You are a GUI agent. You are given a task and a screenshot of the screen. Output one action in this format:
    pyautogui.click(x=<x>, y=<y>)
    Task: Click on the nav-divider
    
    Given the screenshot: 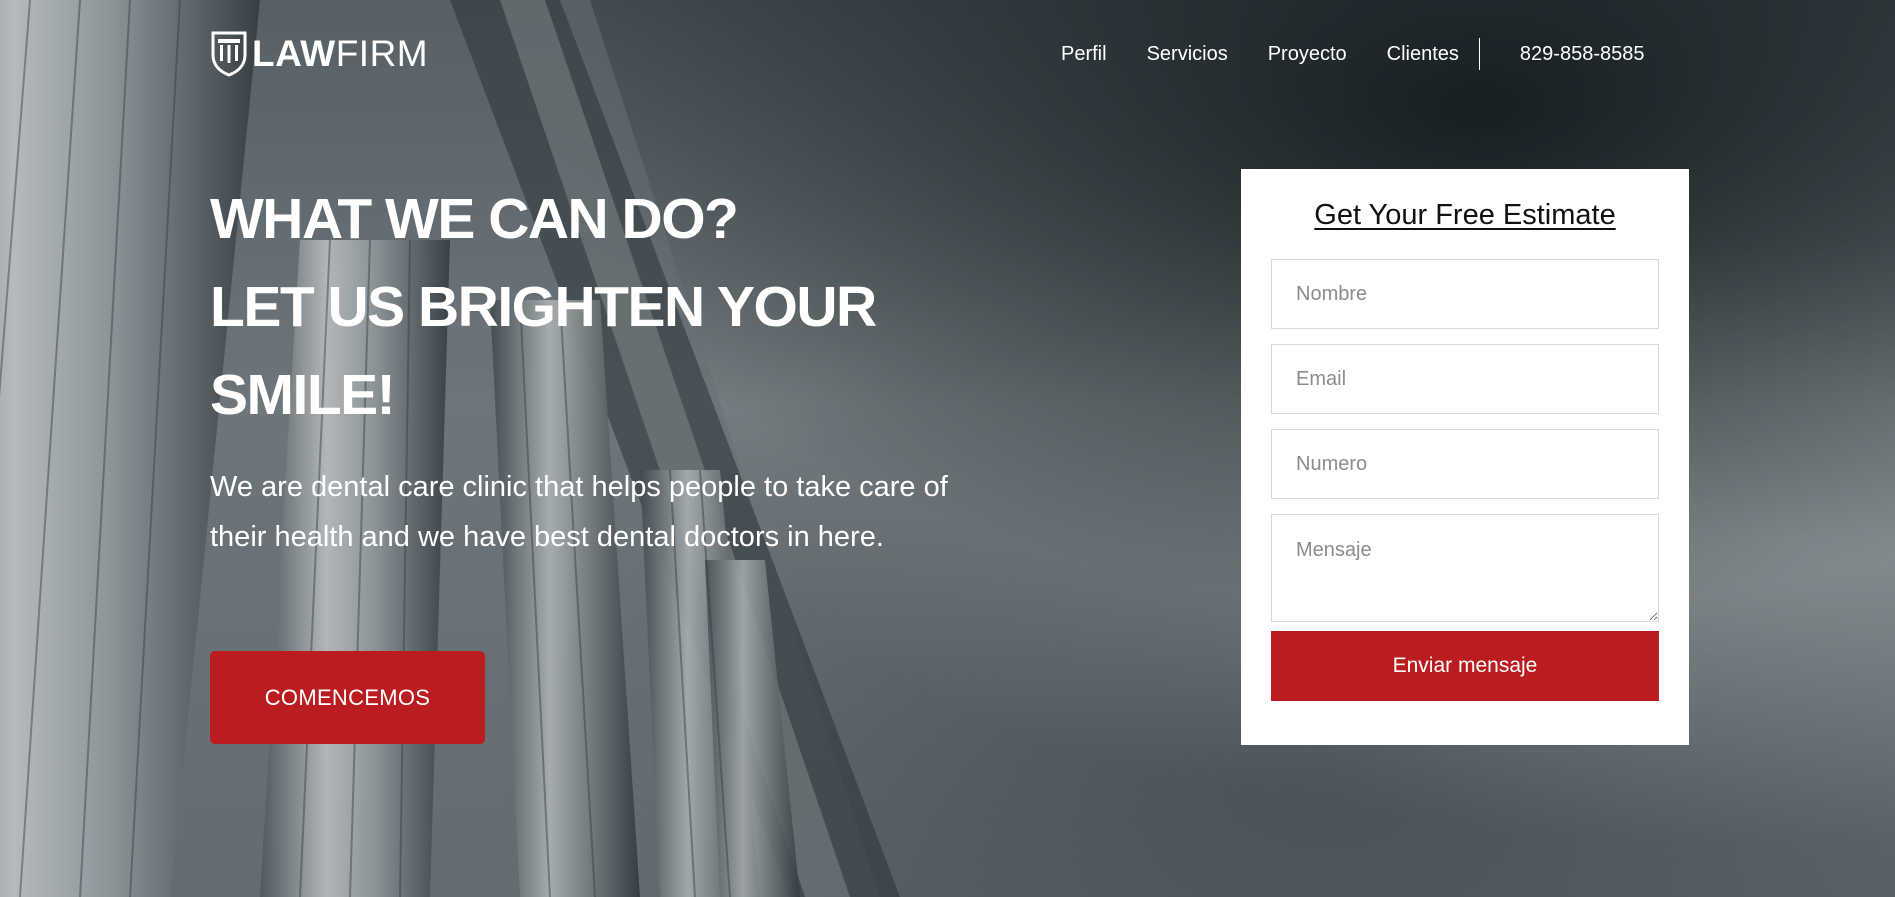 What is the action you would take?
    pyautogui.click(x=1479, y=54)
    